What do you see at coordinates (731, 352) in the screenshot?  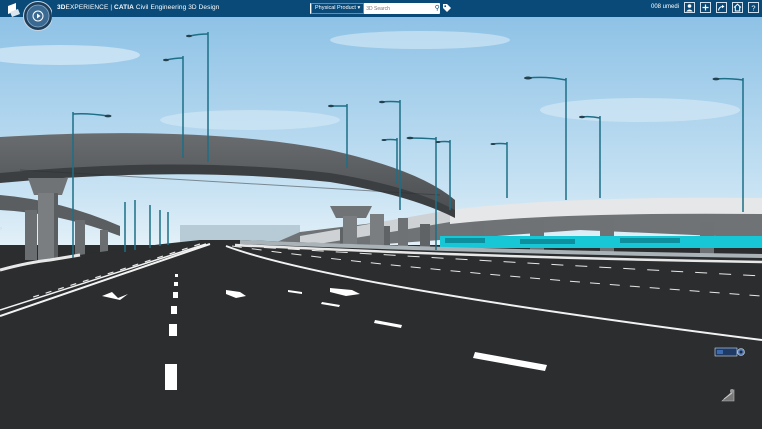 I see `camera-icon` at bounding box center [731, 352].